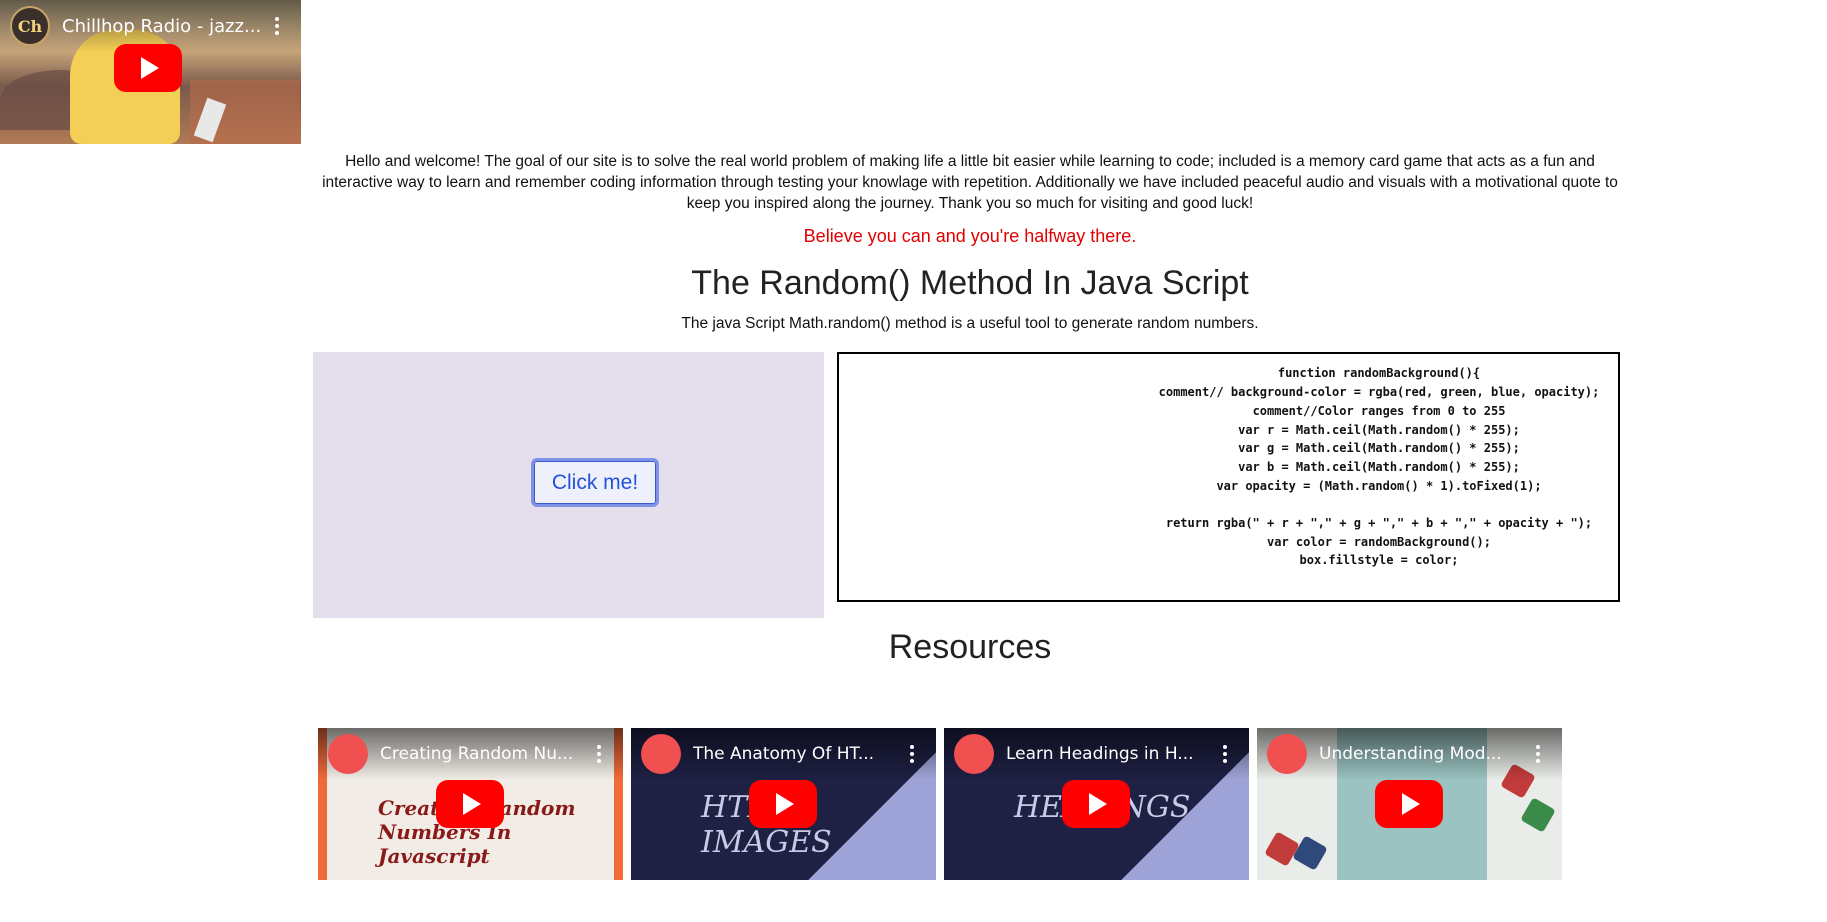  Describe the element at coordinates (30, 26) in the screenshot. I see `channel-avatar: Ch` at that location.